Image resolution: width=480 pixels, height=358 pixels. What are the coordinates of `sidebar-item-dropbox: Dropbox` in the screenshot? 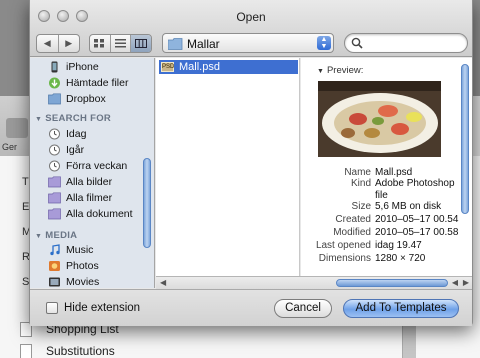 It's located at (77, 98).